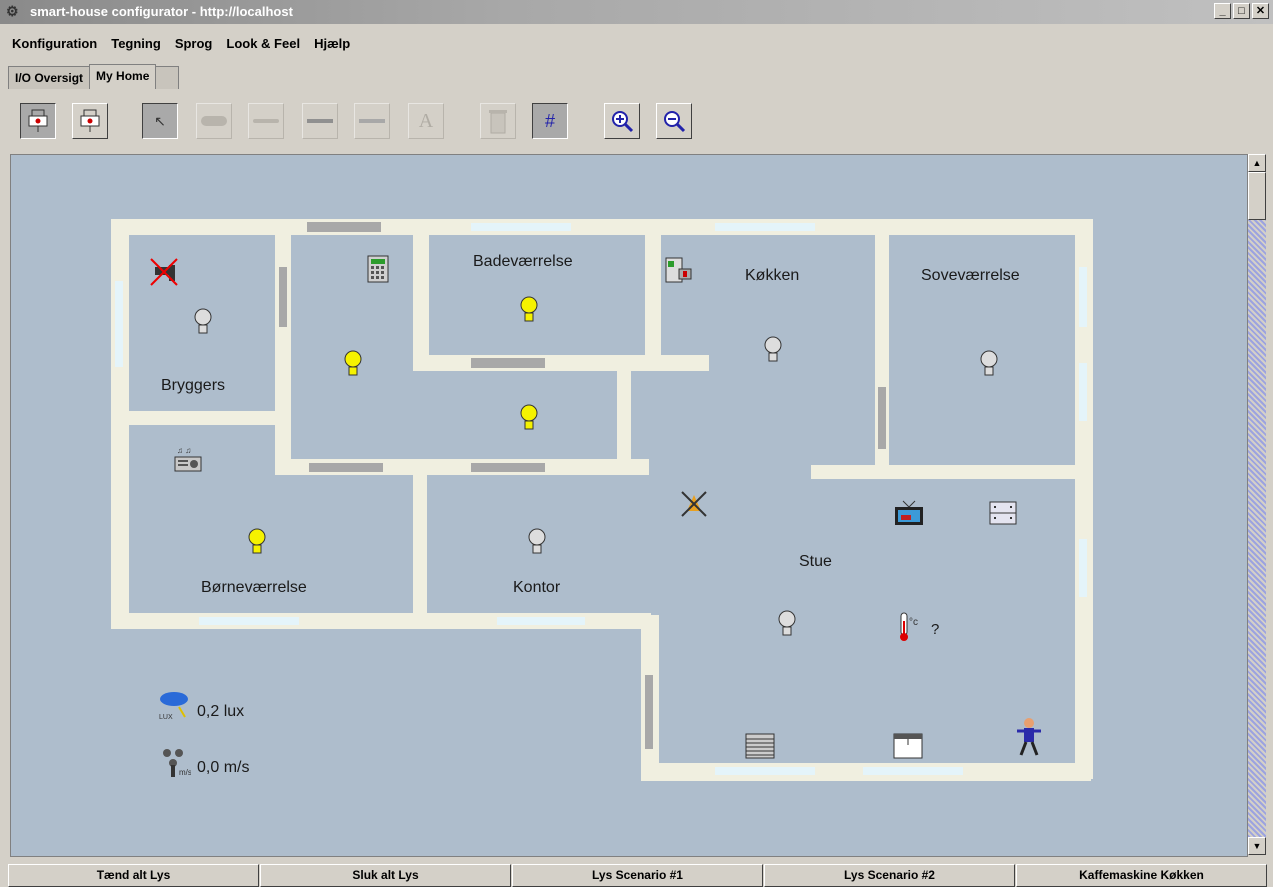  I want to click on room-label-sovevaerelse: Soveværrelse, so click(970, 276).